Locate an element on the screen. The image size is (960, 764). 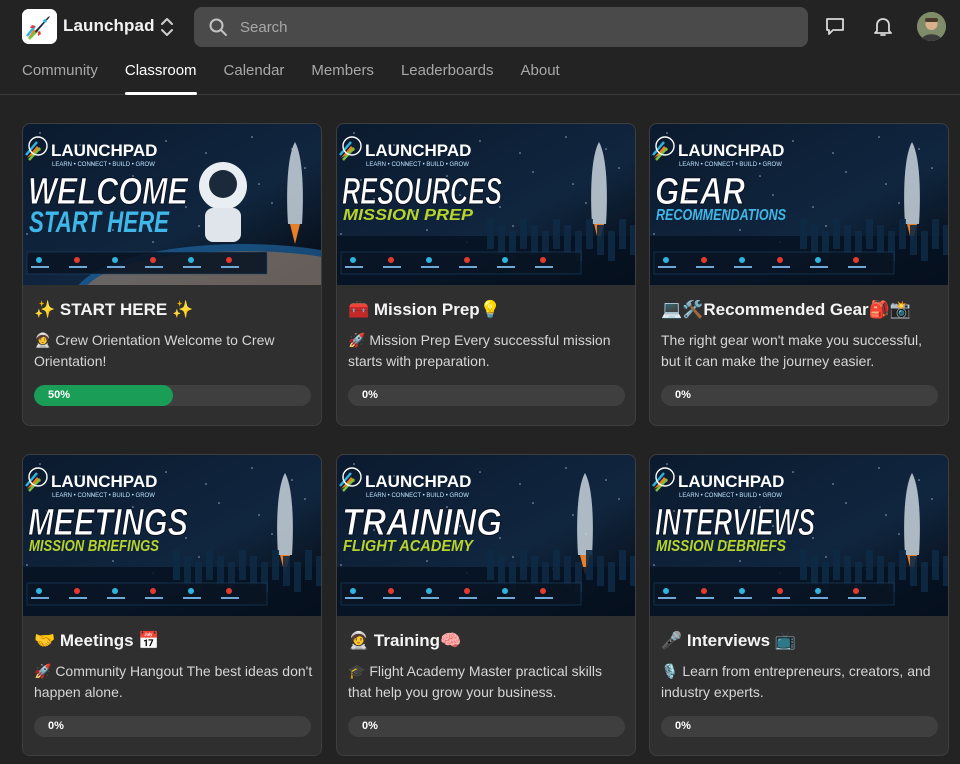
banner-subtitle: MISSION PREP is located at coordinates (408, 215).